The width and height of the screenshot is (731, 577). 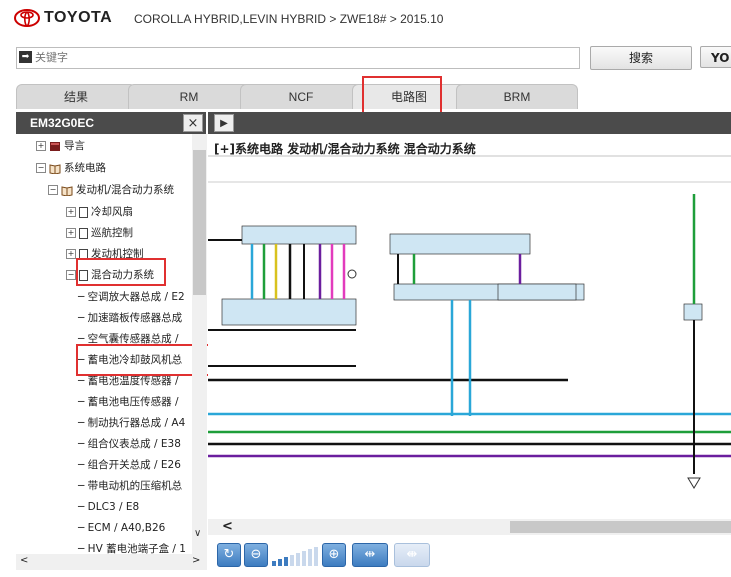 I want to click on brand-name: TOYOTA, so click(x=78, y=17).